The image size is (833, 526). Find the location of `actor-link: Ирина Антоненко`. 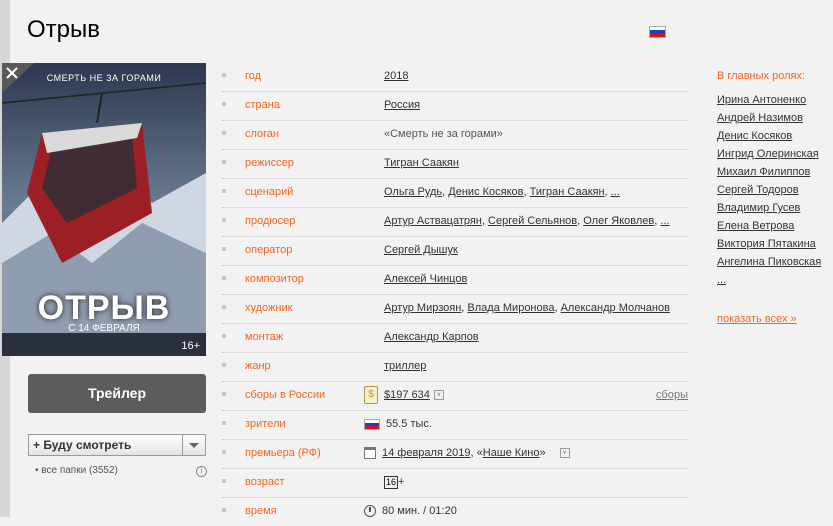

actor-link: Ирина Антоненко is located at coordinates (775, 103).